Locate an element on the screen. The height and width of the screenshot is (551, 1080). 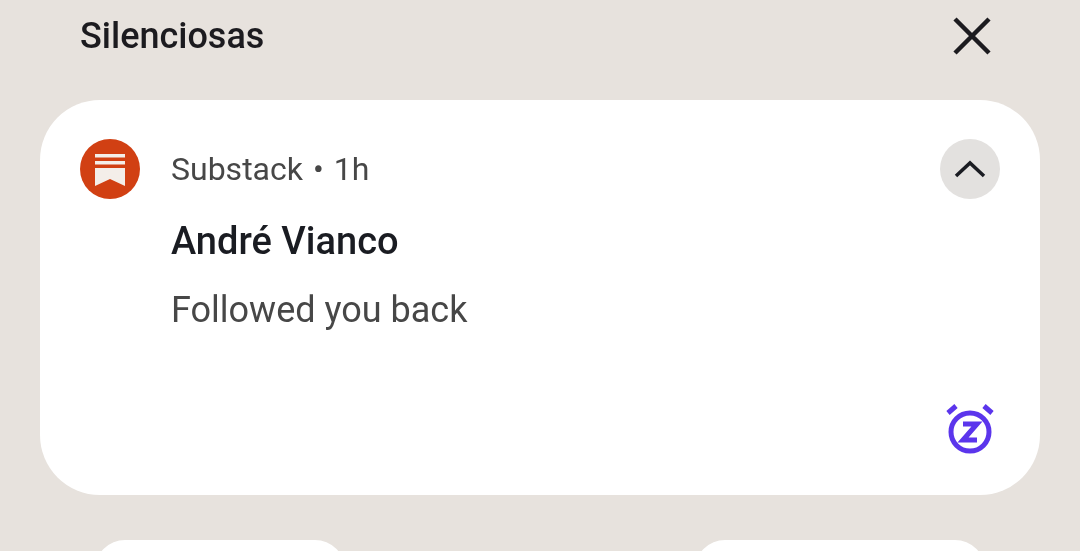
notification-title: André Vianco is located at coordinates (285, 241).